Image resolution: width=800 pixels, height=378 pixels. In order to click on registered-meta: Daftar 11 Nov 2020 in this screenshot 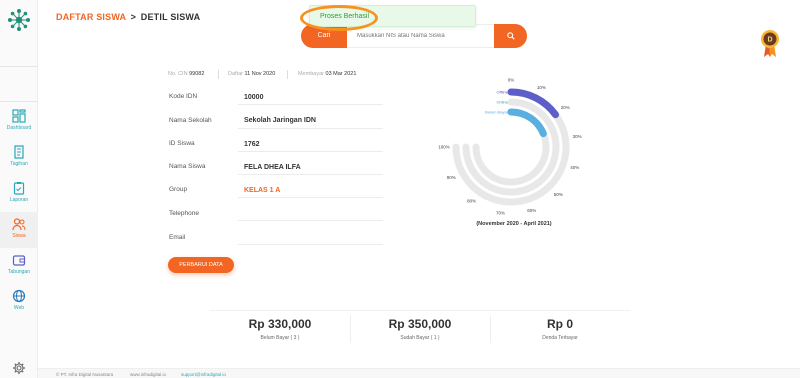, I will do `click(251, 74)`.